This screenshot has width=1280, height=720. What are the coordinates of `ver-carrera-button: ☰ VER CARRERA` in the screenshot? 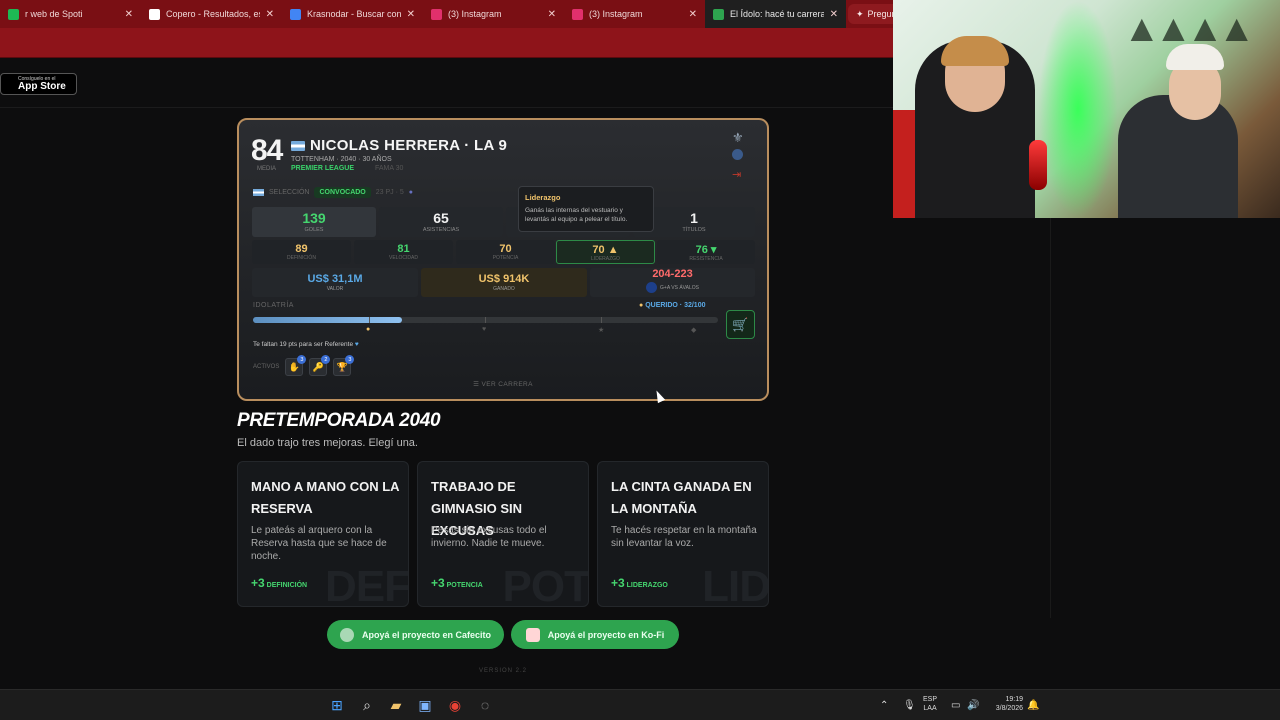 It's located at (503, 384).